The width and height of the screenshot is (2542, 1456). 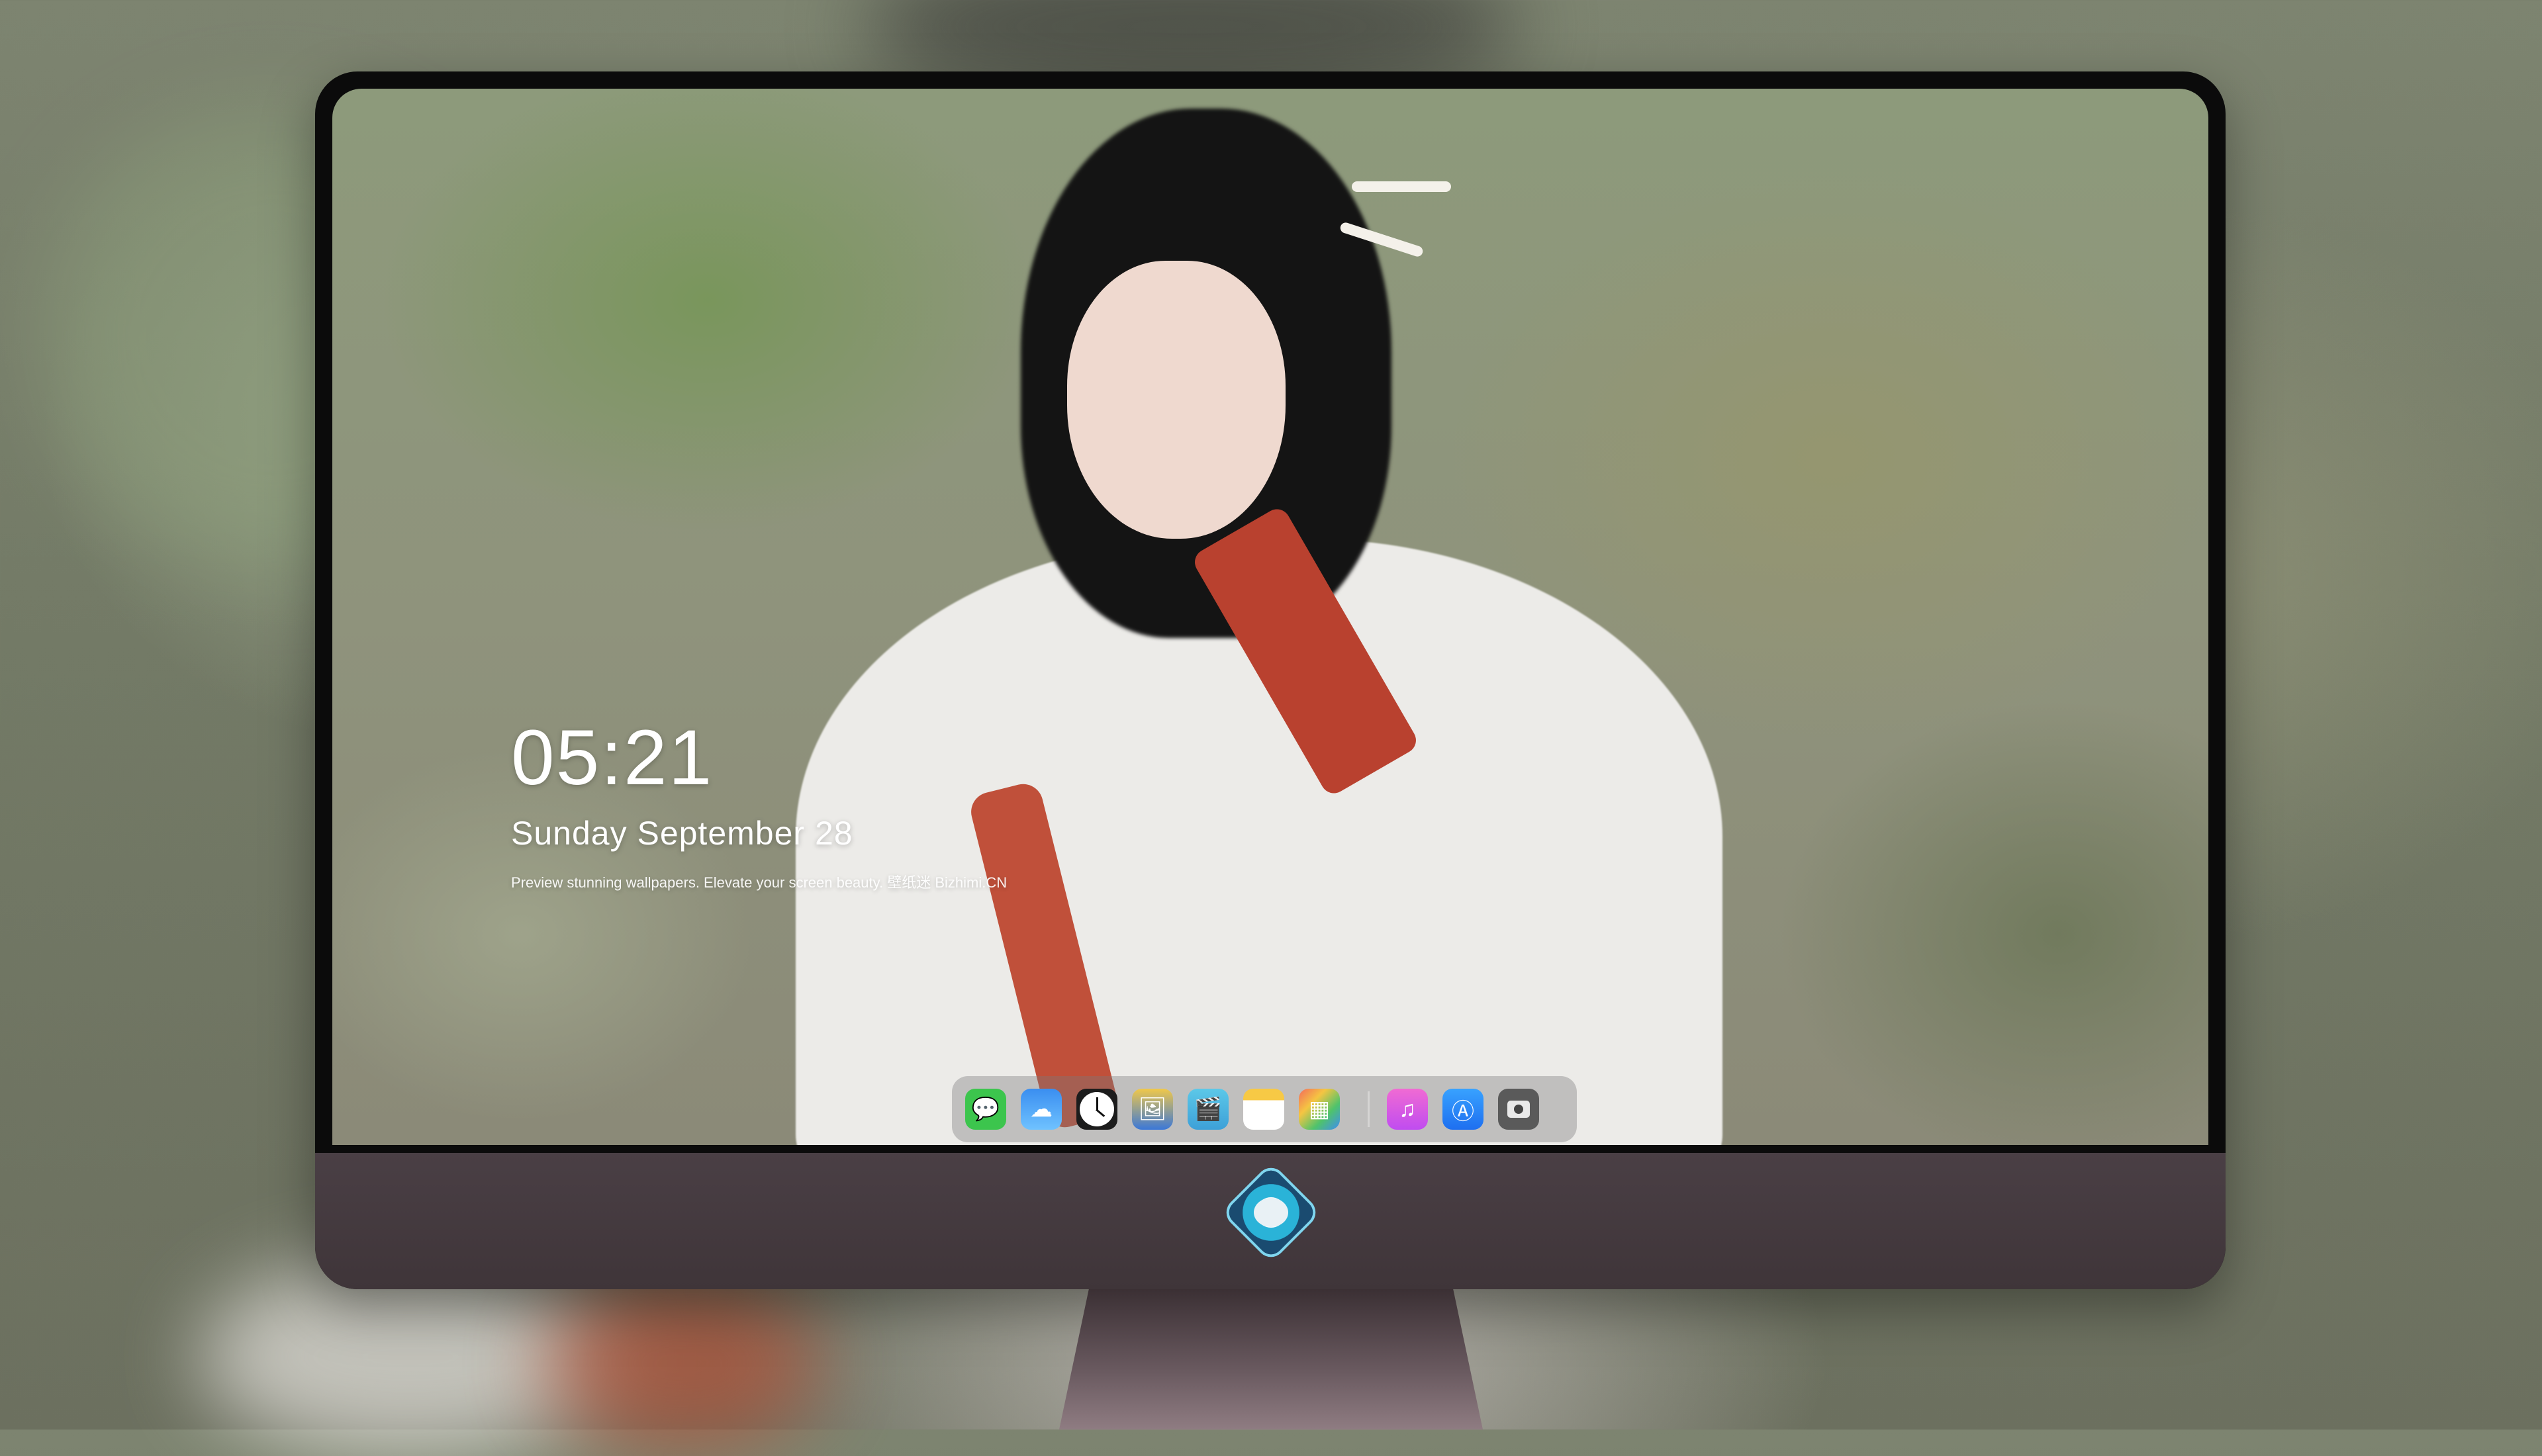 I want to click on music-glyph: ♫, so click(x=1408, y=1109).